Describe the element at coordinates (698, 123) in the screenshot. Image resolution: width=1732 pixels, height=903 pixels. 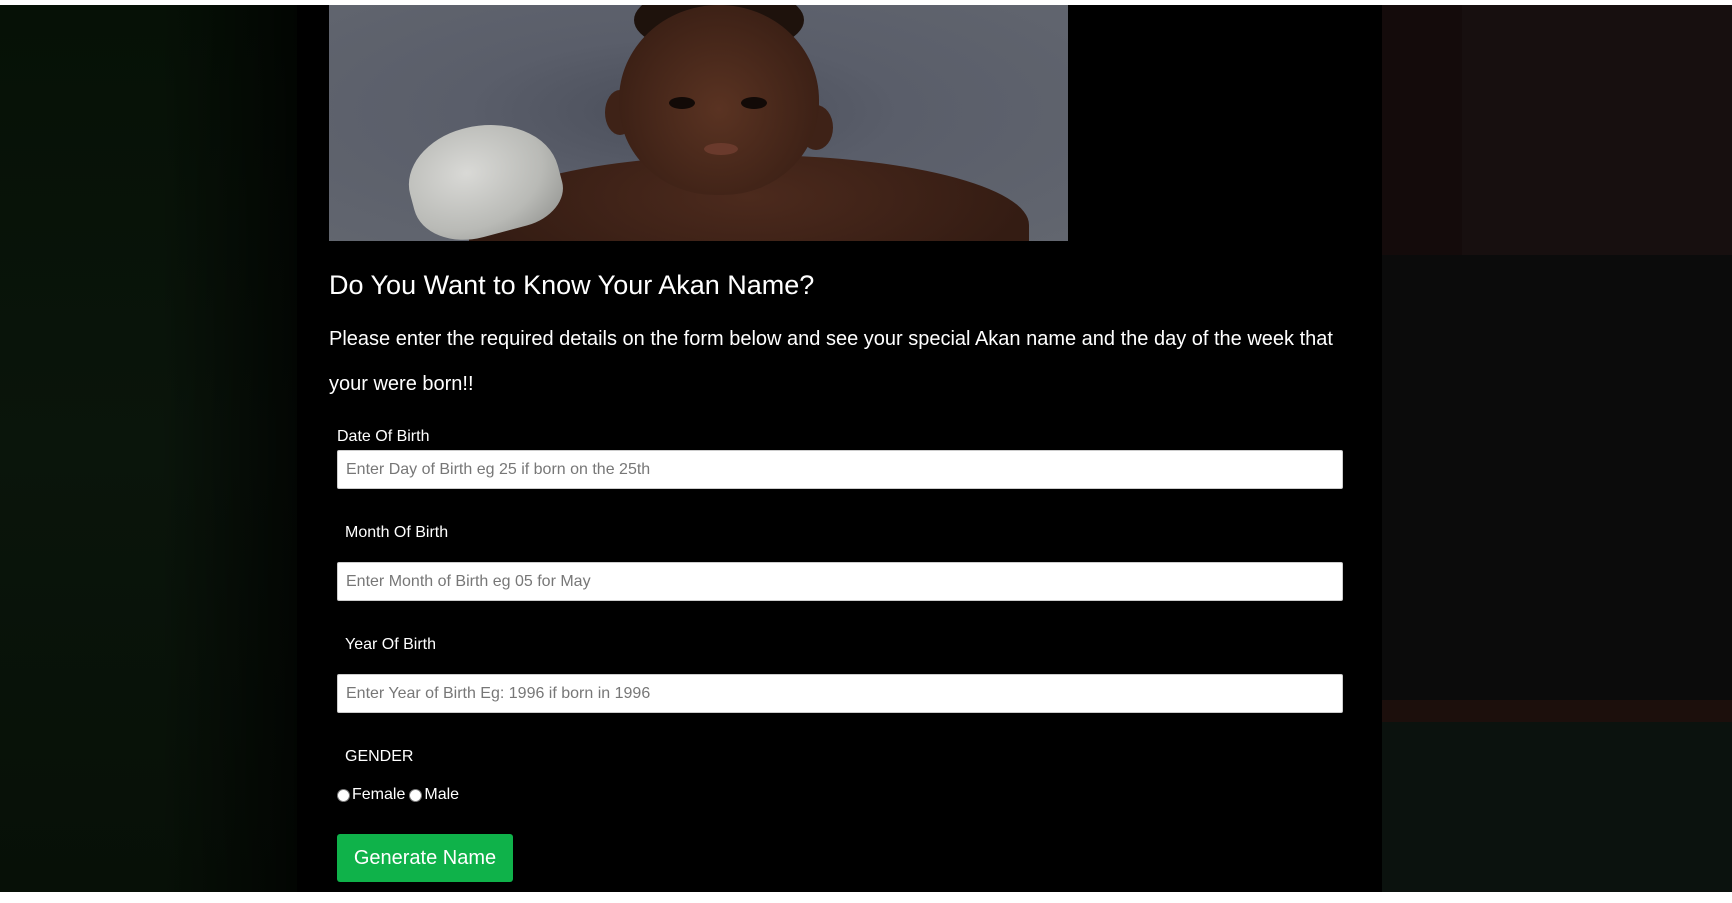
I see `baby-photo` at that location.